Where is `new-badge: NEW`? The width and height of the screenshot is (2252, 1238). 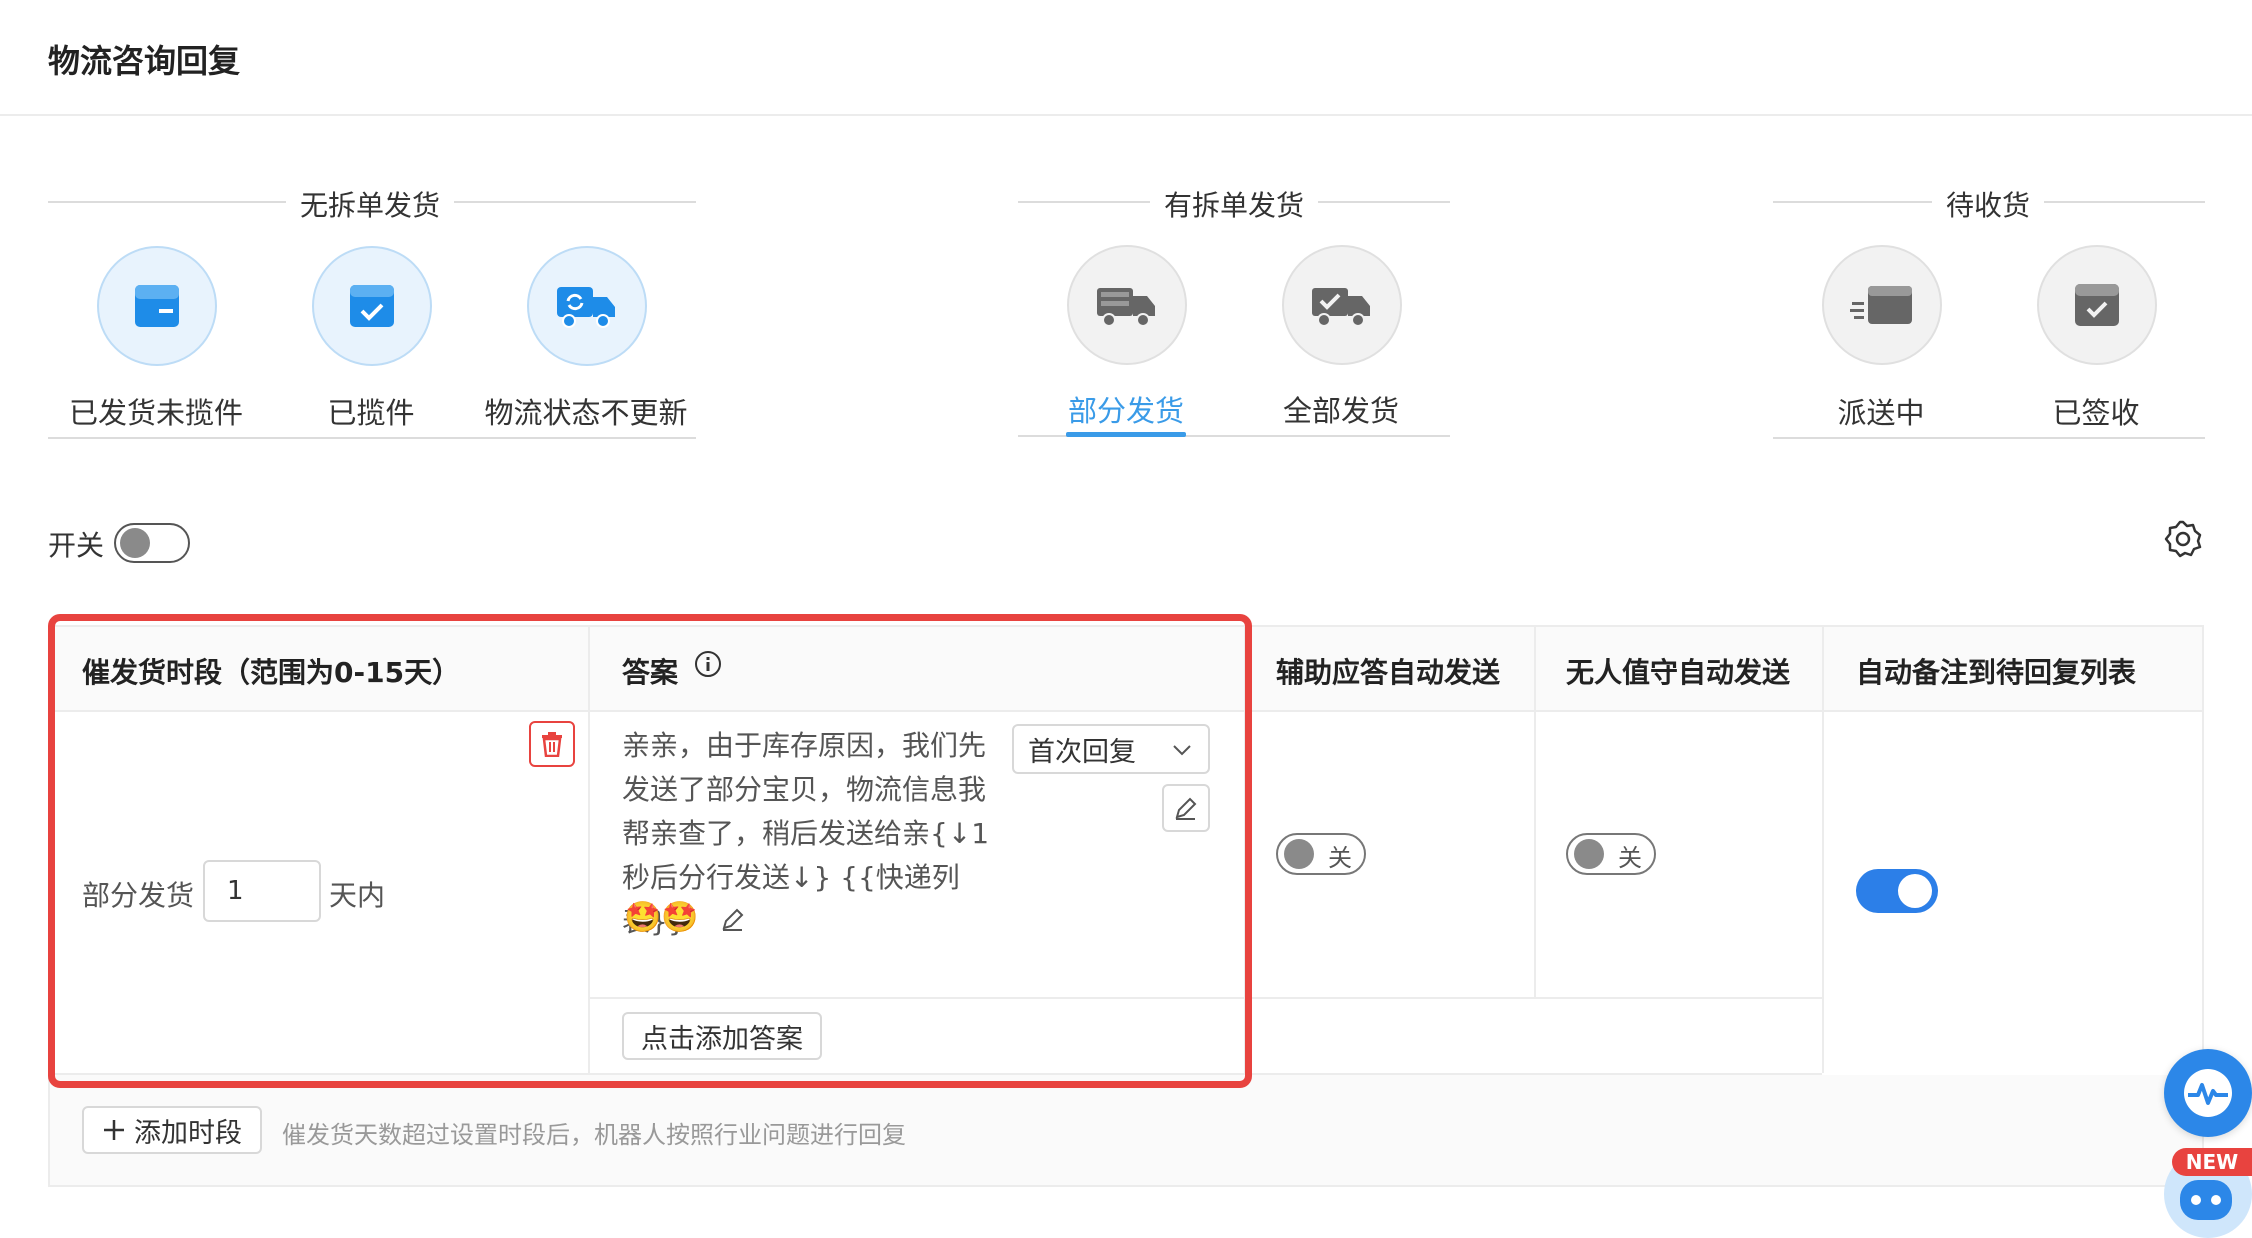 new-badge: NEW is located at coordinates (2212, 1162).